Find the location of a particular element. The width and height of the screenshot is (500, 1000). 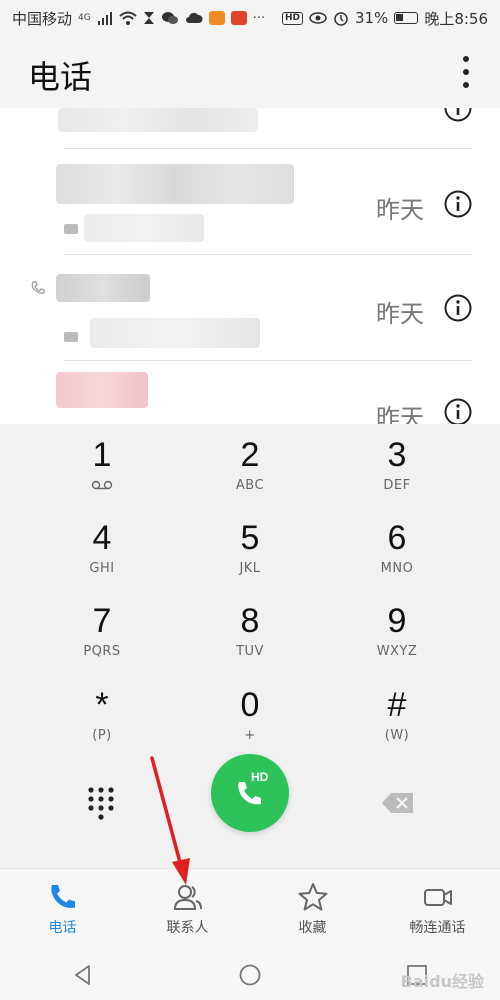

page-title: 电话 is located at coordinates (60, 77).